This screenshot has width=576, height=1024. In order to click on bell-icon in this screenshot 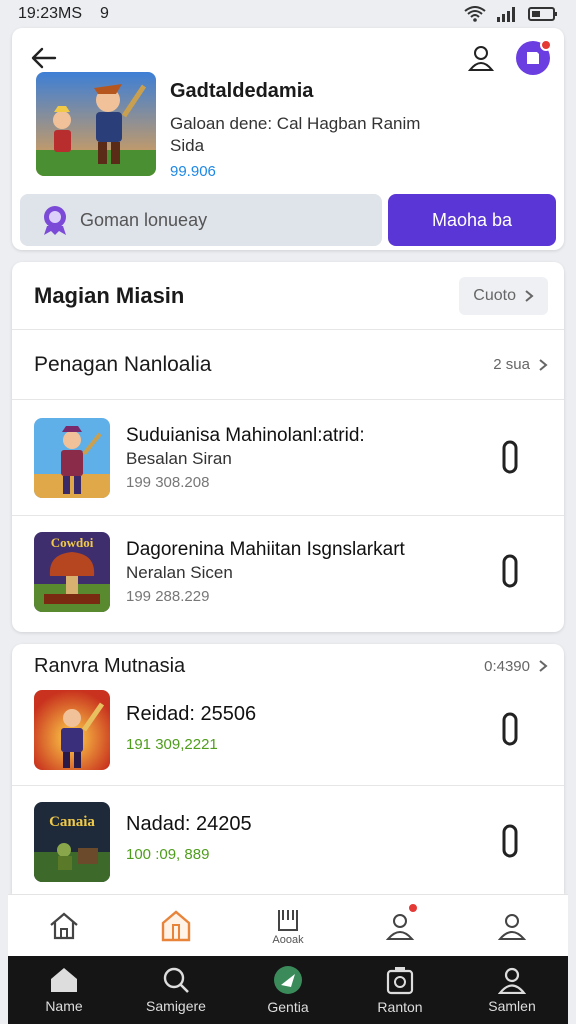, I will do `click(533, 58)`.